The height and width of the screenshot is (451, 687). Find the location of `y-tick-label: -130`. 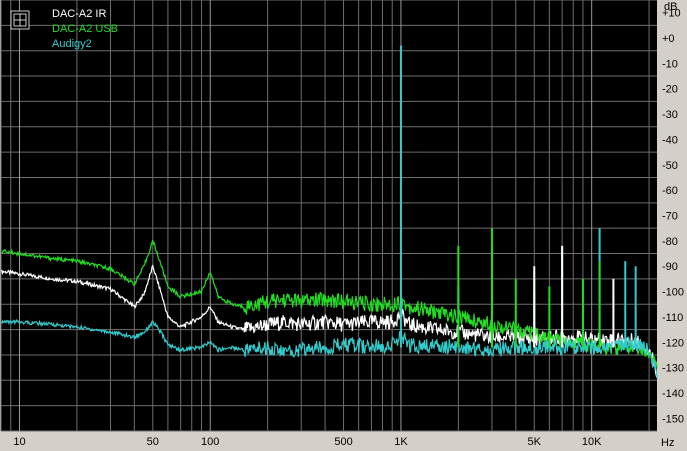

y-tick-label: -130 is located at coordinates (673, 369).